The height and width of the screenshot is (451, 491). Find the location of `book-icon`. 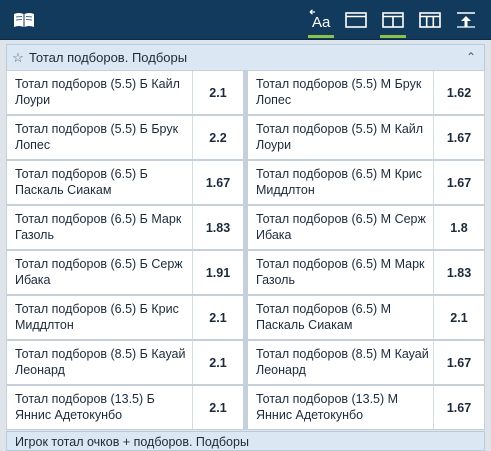

book-icon is located at coordinates (24, 20).